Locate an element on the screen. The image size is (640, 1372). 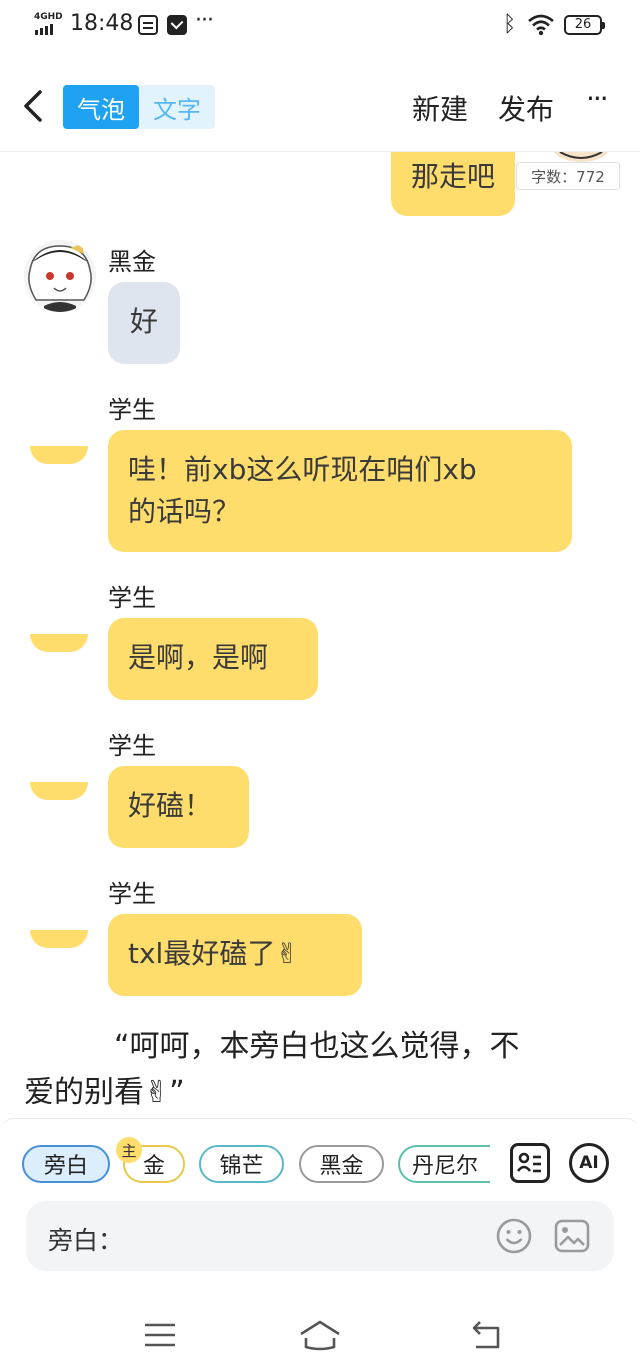
narration-line: “呵呵，本旁白也这么觉得，不 is located at coordinates (317, 1046).